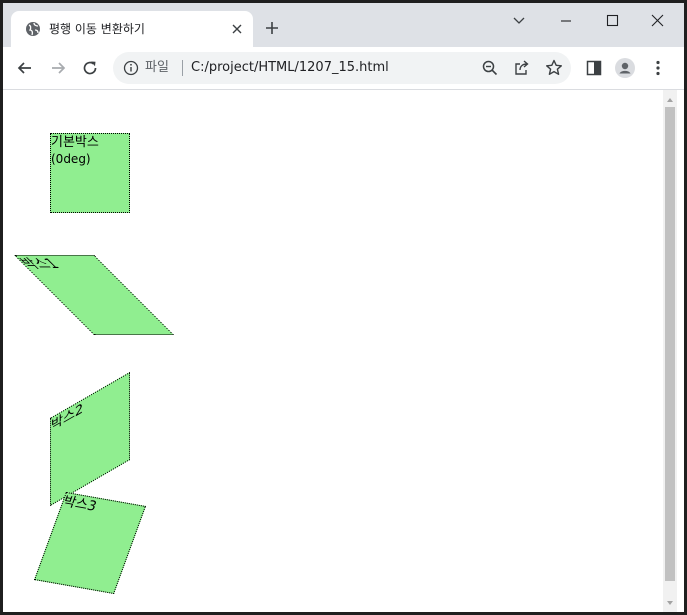  I want to click on box-2-label: 박스2, so click(67, 417).